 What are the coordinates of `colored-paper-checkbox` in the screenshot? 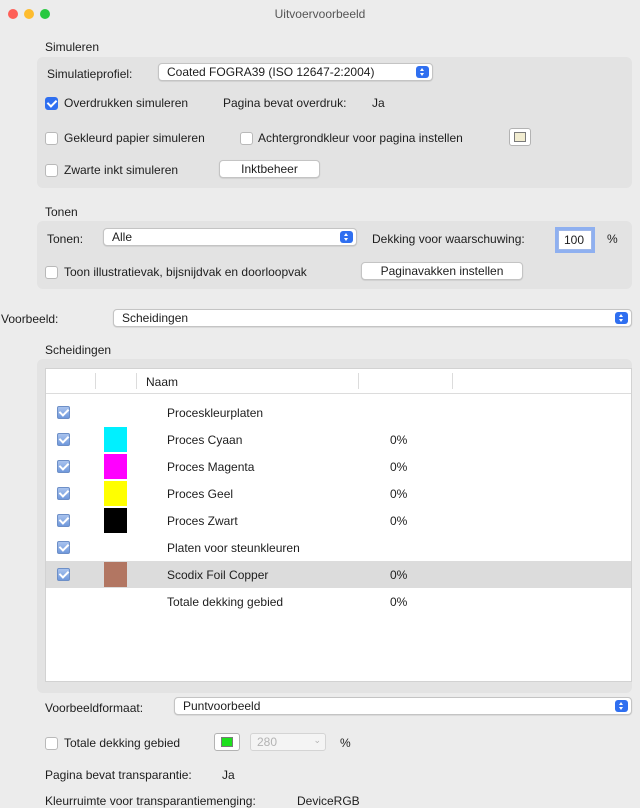 It's located at (51, 138).